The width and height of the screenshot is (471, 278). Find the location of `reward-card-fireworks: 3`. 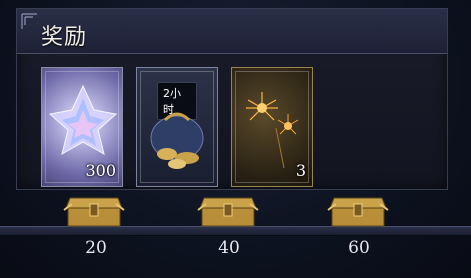

reward-card-fireworks: 3 is located at coordinates (272, 127).